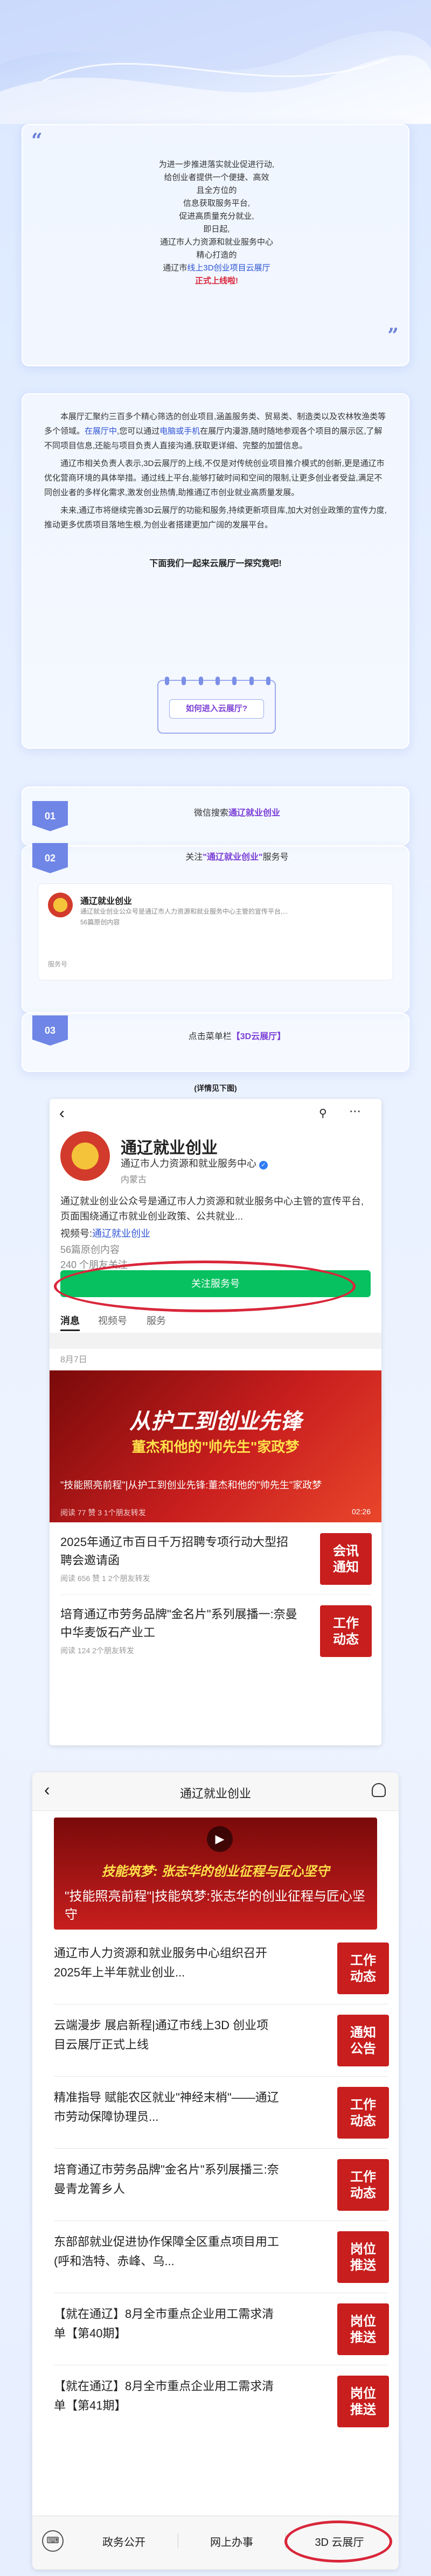  I want to click on feed-gap, so click(215, 1341).